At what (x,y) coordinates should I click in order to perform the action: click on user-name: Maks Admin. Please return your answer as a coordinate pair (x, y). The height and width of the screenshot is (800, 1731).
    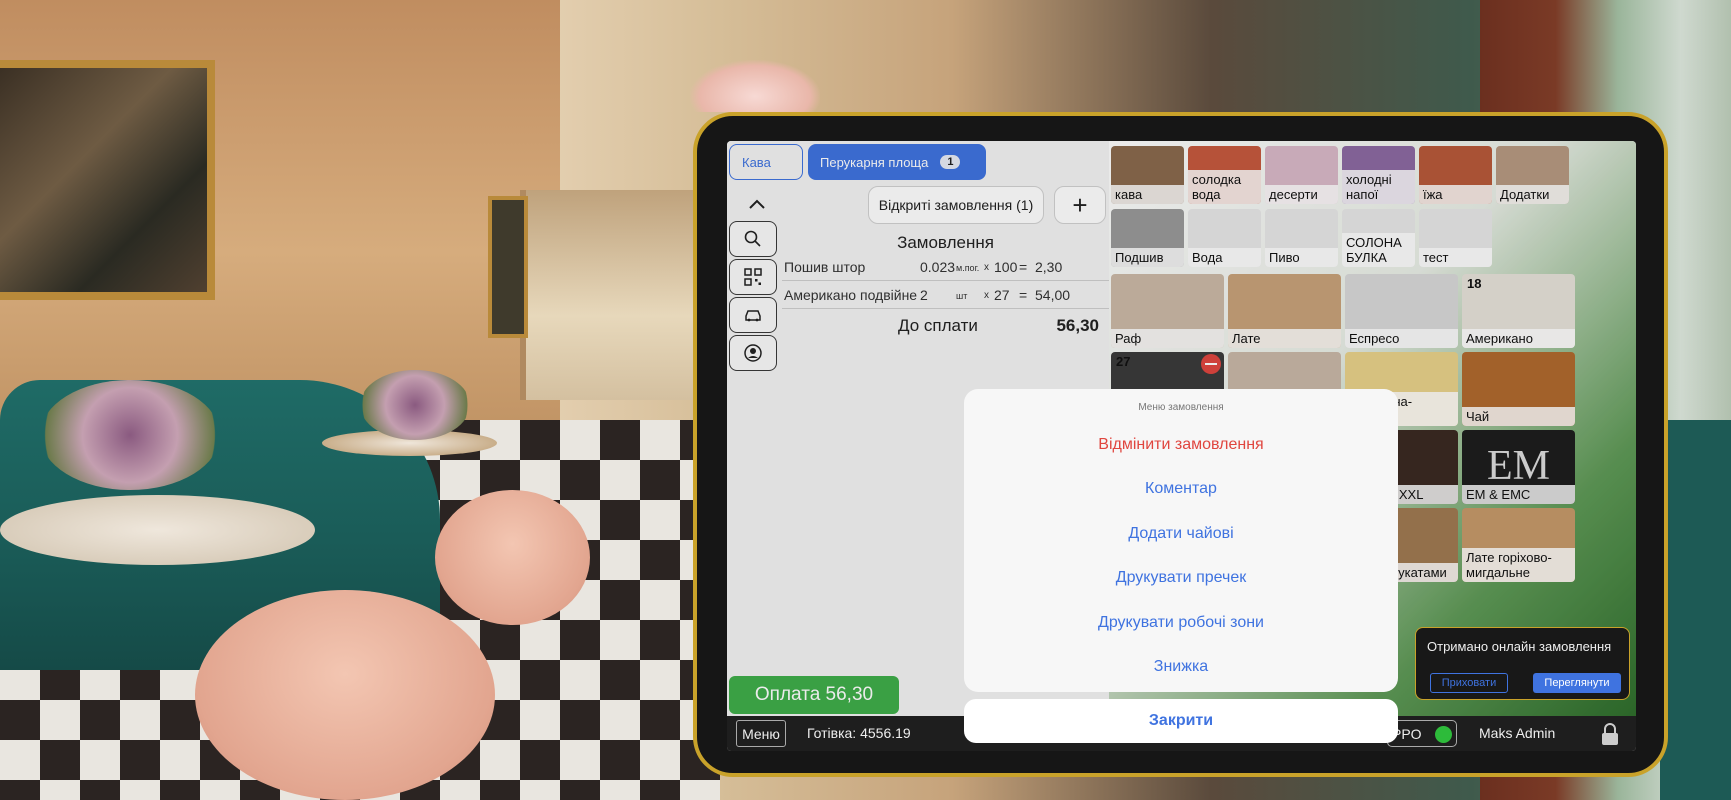
    Looking at the image, I should click on (1517, 733).